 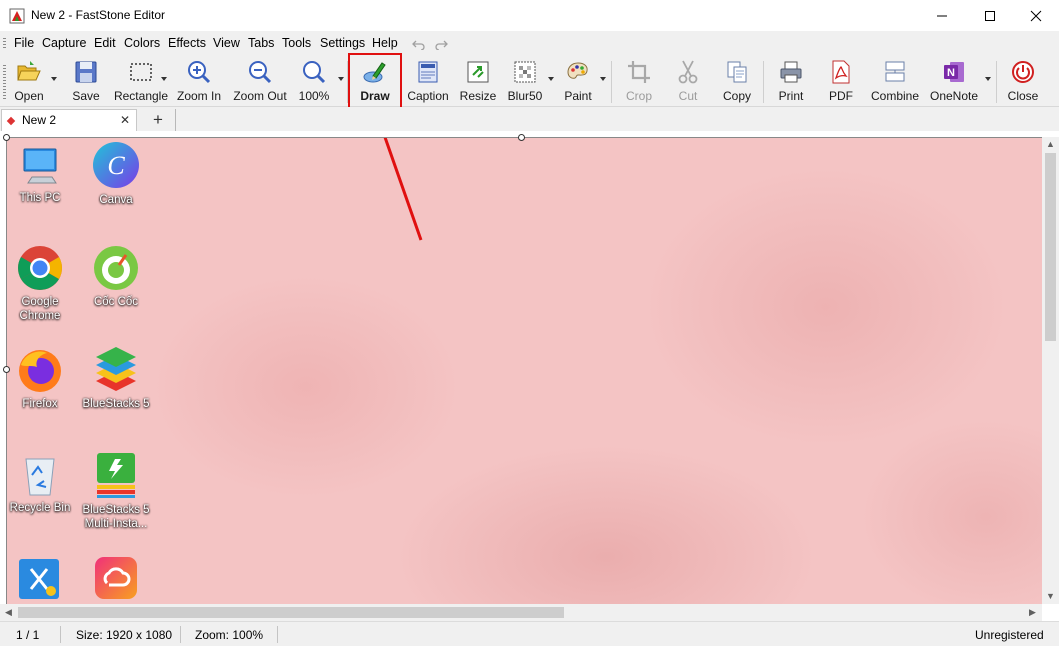 What do you see at coordinates (639, 72) in the screenshot?
I see `crop-icon` at bounding box center [639, 72].